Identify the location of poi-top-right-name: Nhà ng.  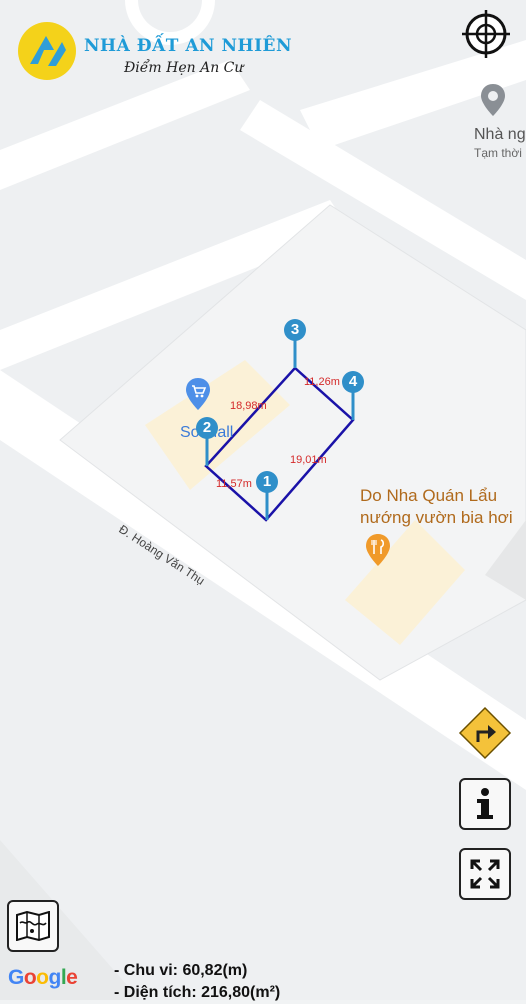
(500, 134).